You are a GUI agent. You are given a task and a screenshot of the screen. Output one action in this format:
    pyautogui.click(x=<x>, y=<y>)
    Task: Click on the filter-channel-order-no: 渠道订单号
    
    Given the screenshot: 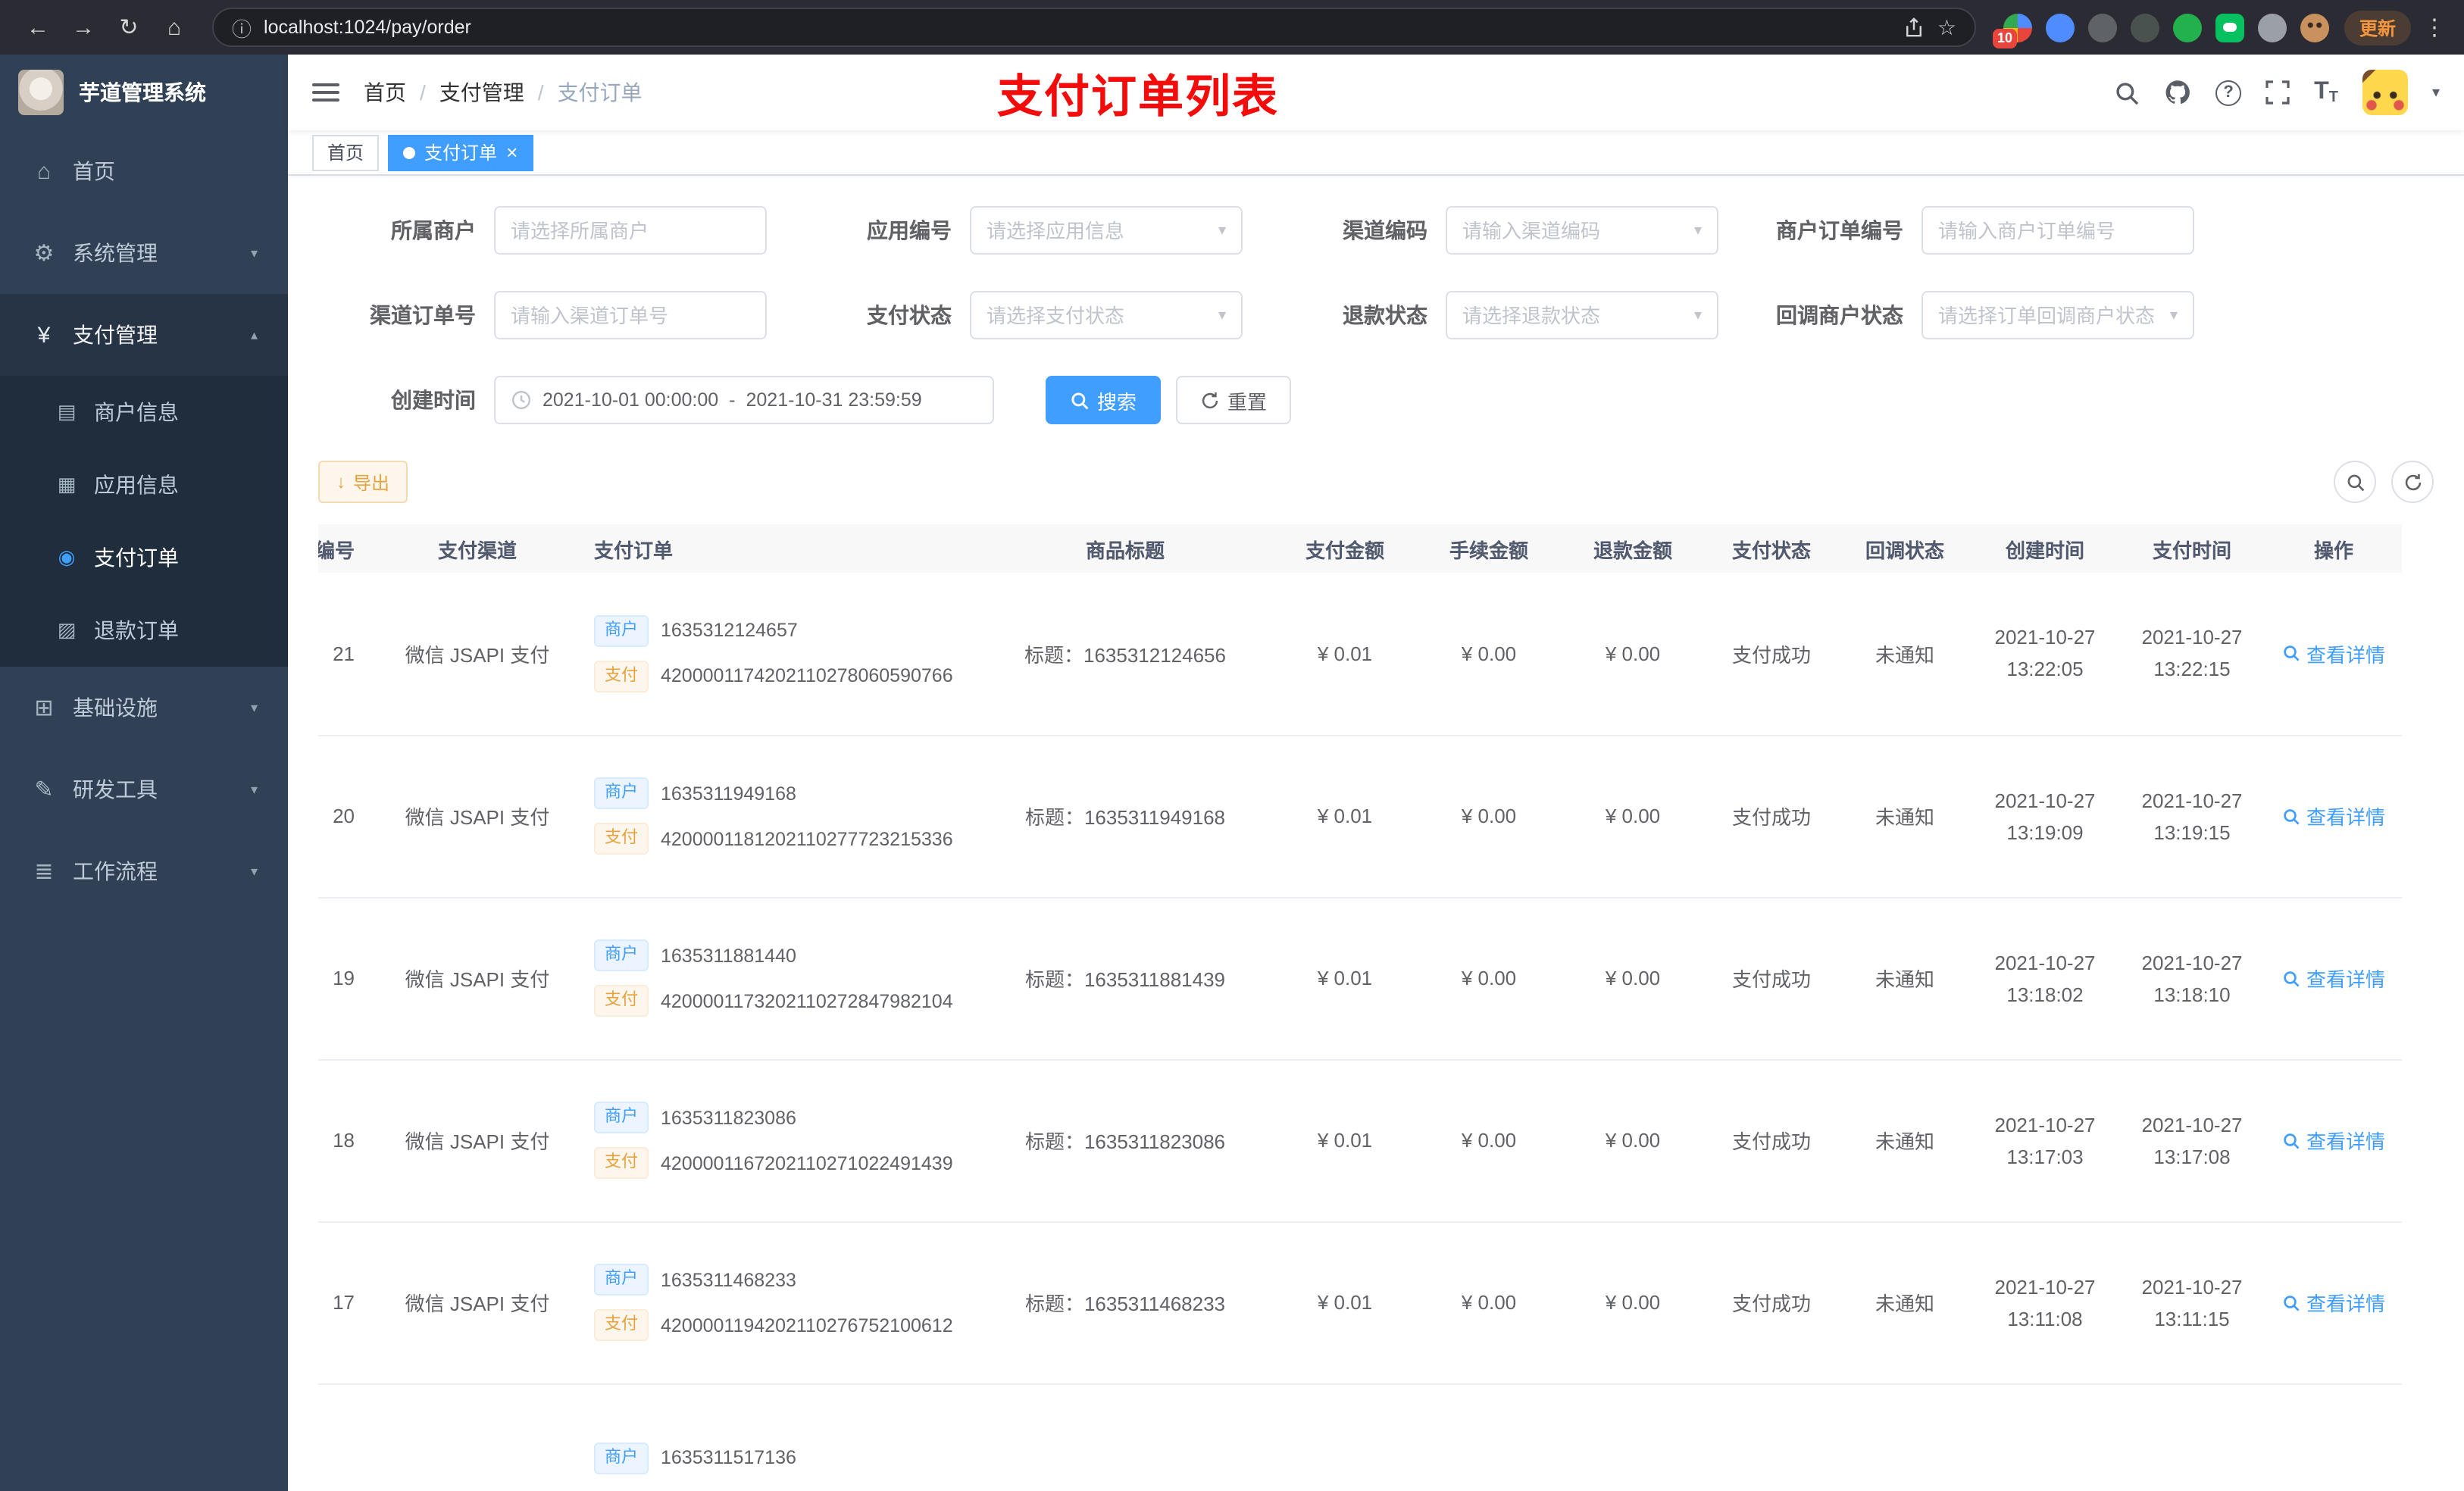 What is the action you would take?
    pyautogui.click(x=542, y=315)
    